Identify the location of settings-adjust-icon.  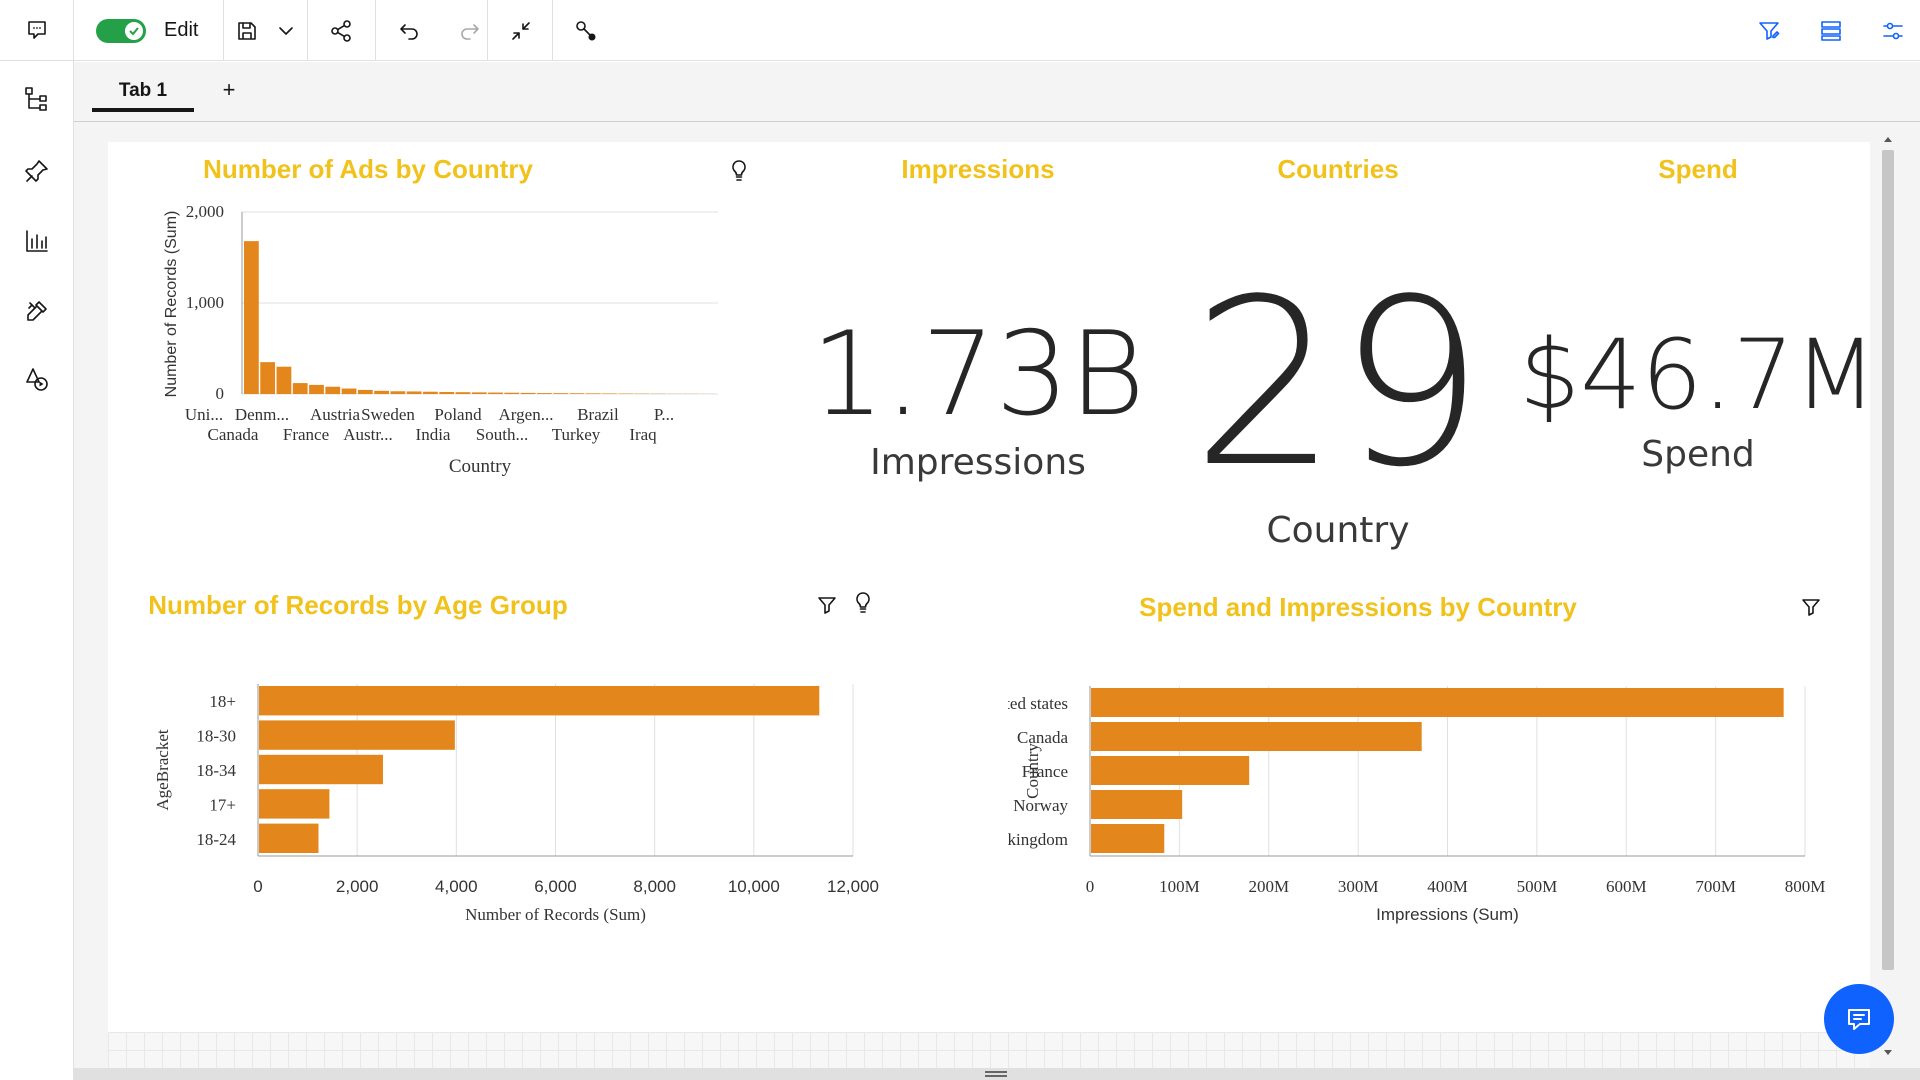
(1893, 30).